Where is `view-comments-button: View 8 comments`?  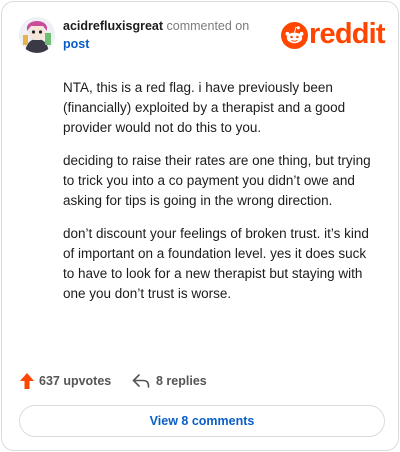 view-comments-button: View 8 comments is located at coordinates (202, 421).